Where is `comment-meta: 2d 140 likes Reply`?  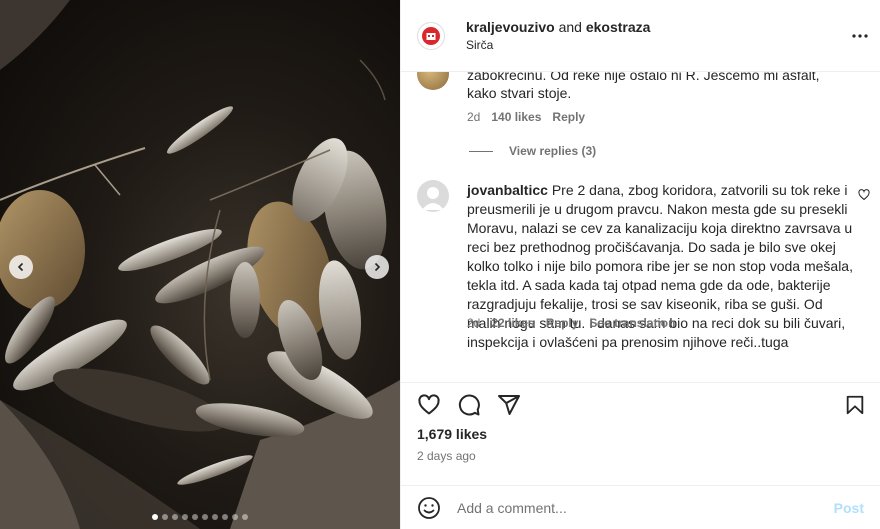
comment-meta: 2d 140 likes Reply is located at coordinates (526, 117).